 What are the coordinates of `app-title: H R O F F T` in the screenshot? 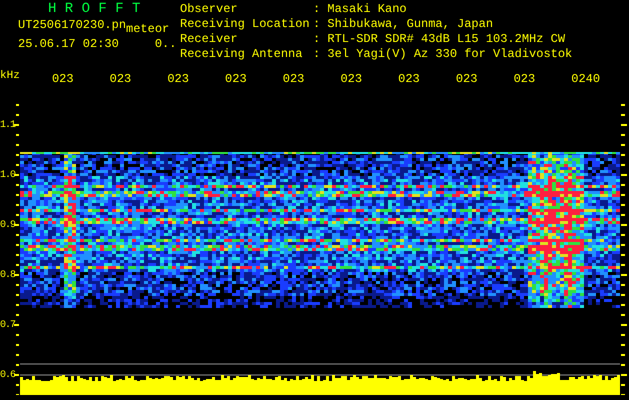 It's located at (94, 9).